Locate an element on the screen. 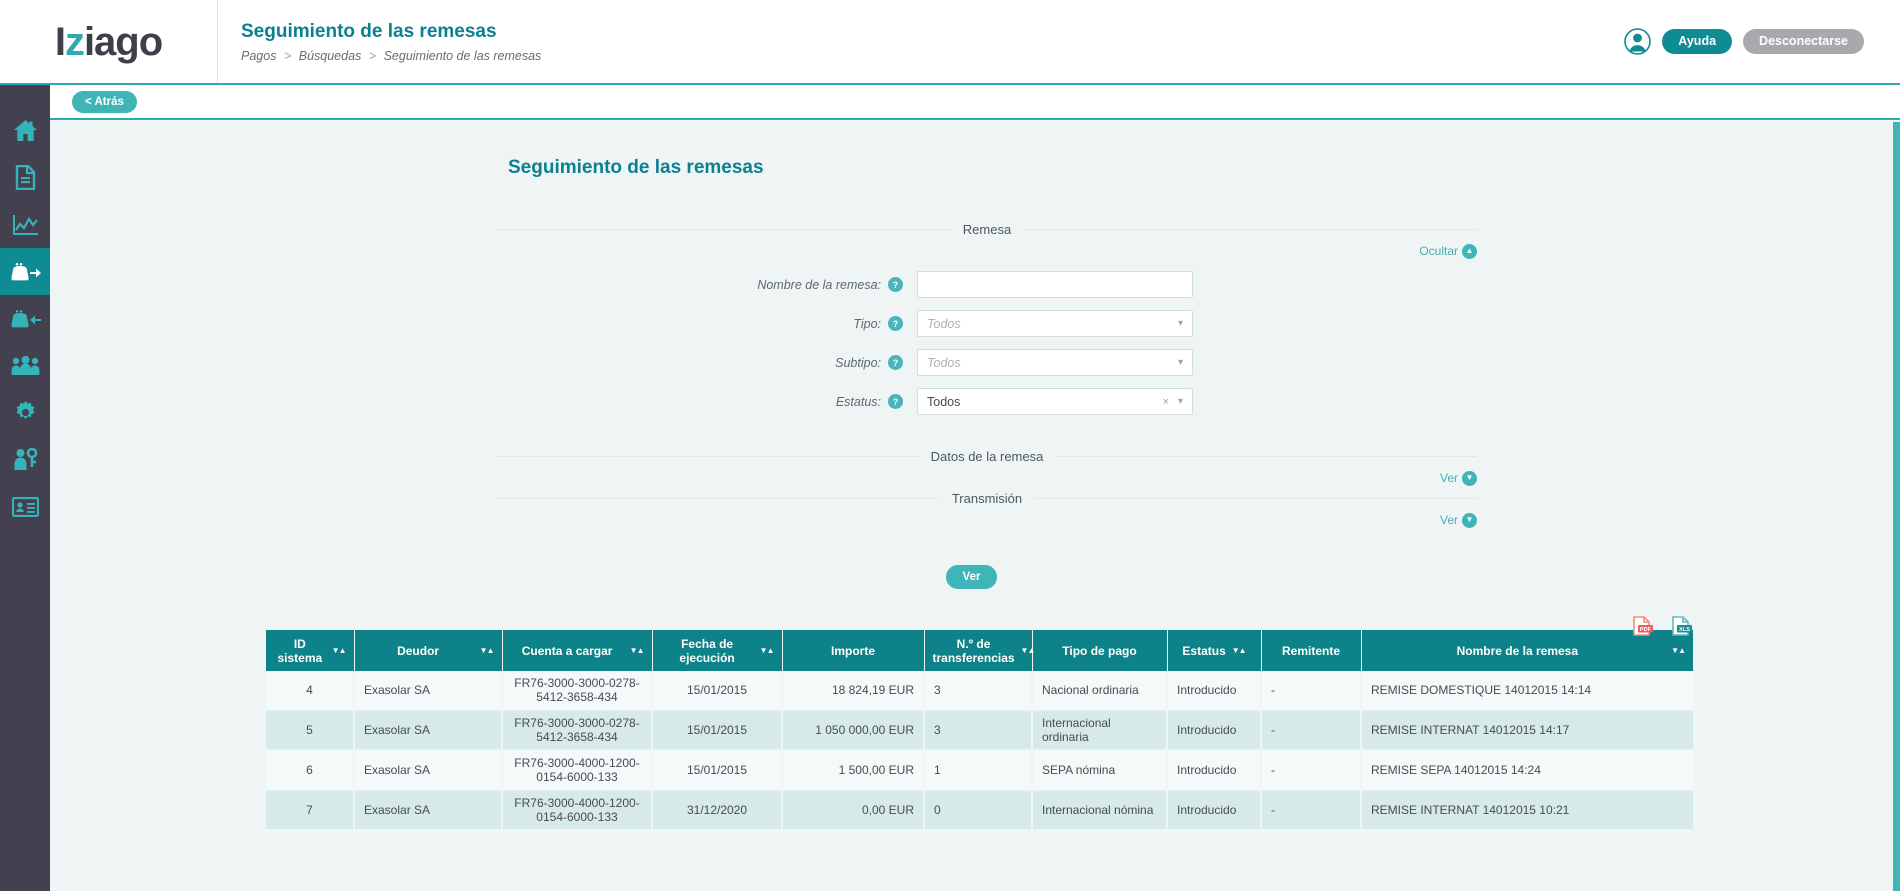  header-actions: Ayuda Desconectarse is located at coordinates (1762, 41).